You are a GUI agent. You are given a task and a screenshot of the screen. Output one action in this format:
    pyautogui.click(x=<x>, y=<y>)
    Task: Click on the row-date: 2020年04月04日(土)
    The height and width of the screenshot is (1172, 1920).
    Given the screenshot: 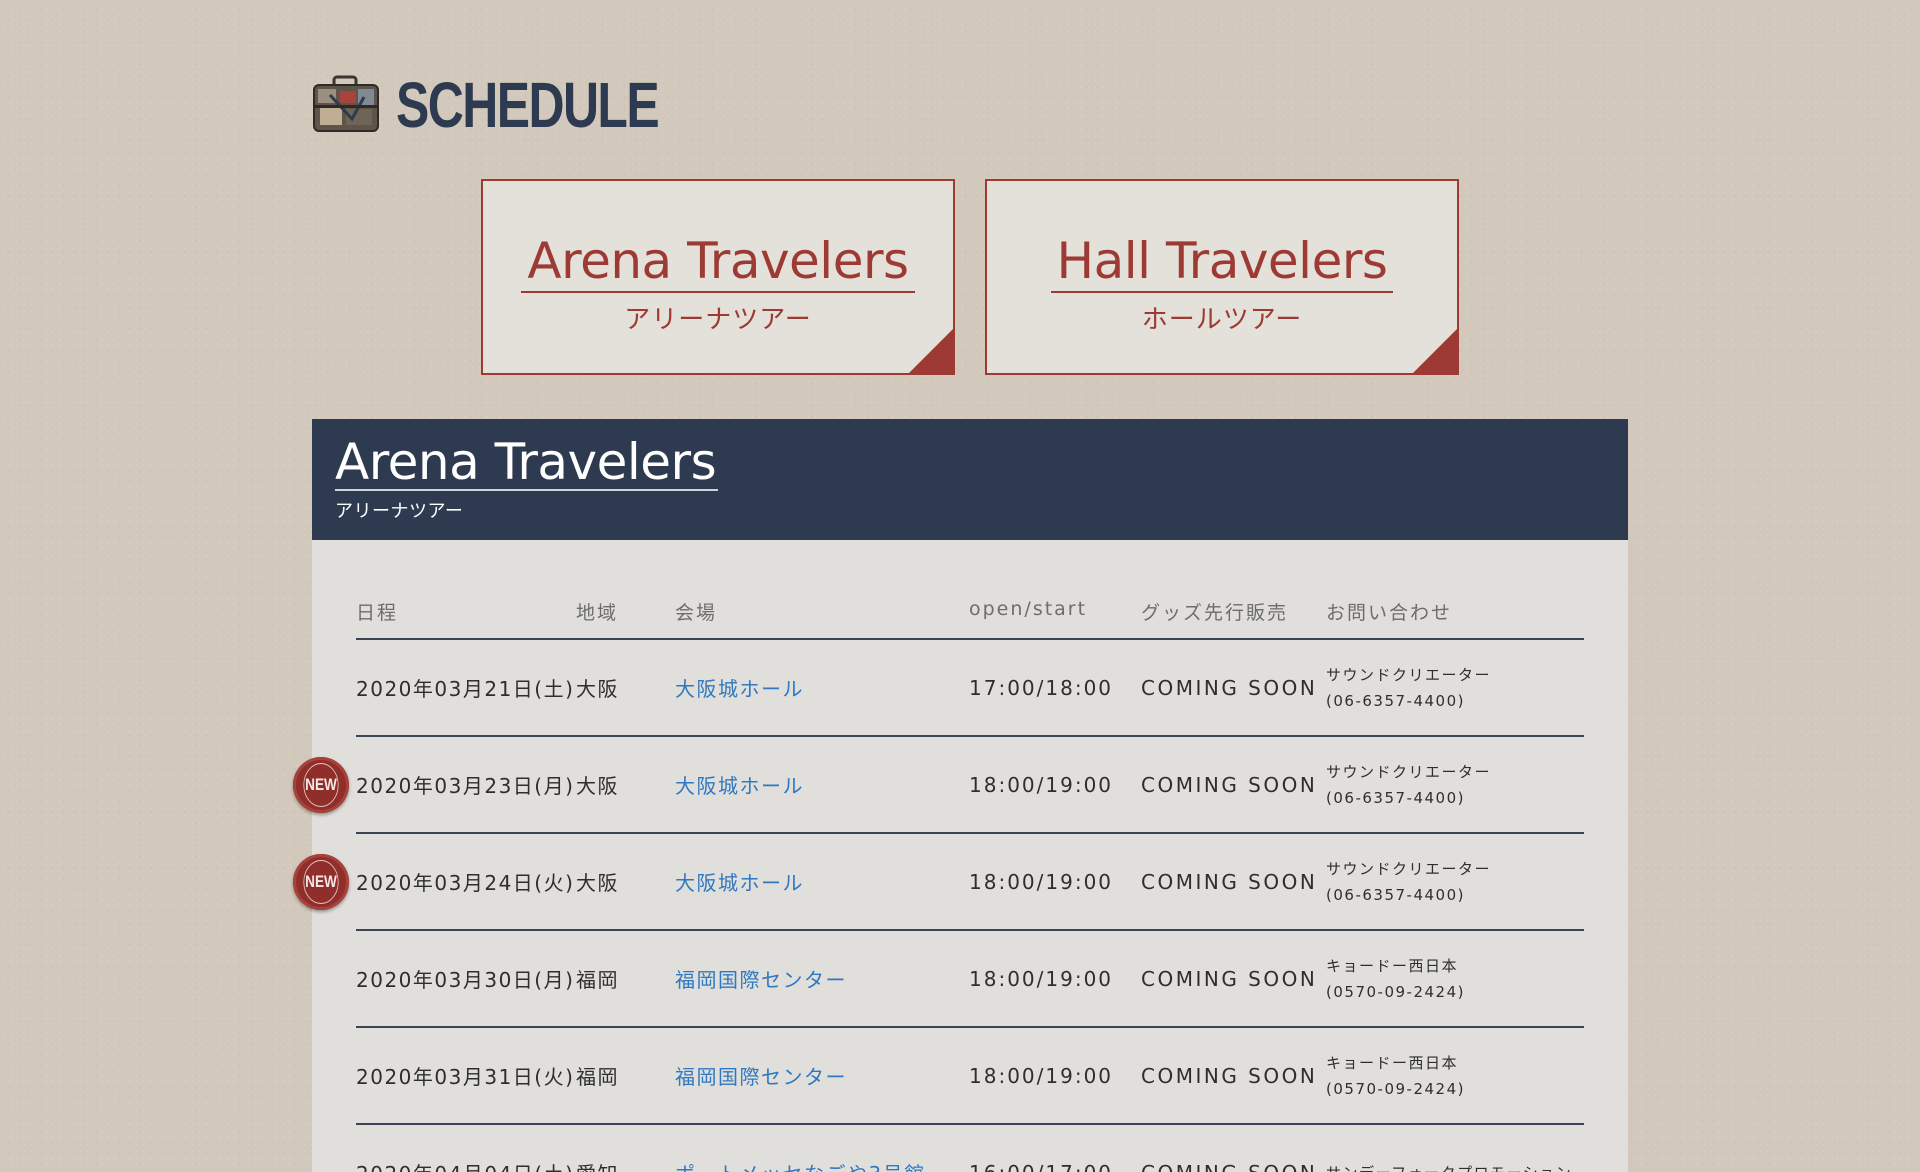 What is the action you would take?
    pyautogui.click(x=465, y=1148)
    